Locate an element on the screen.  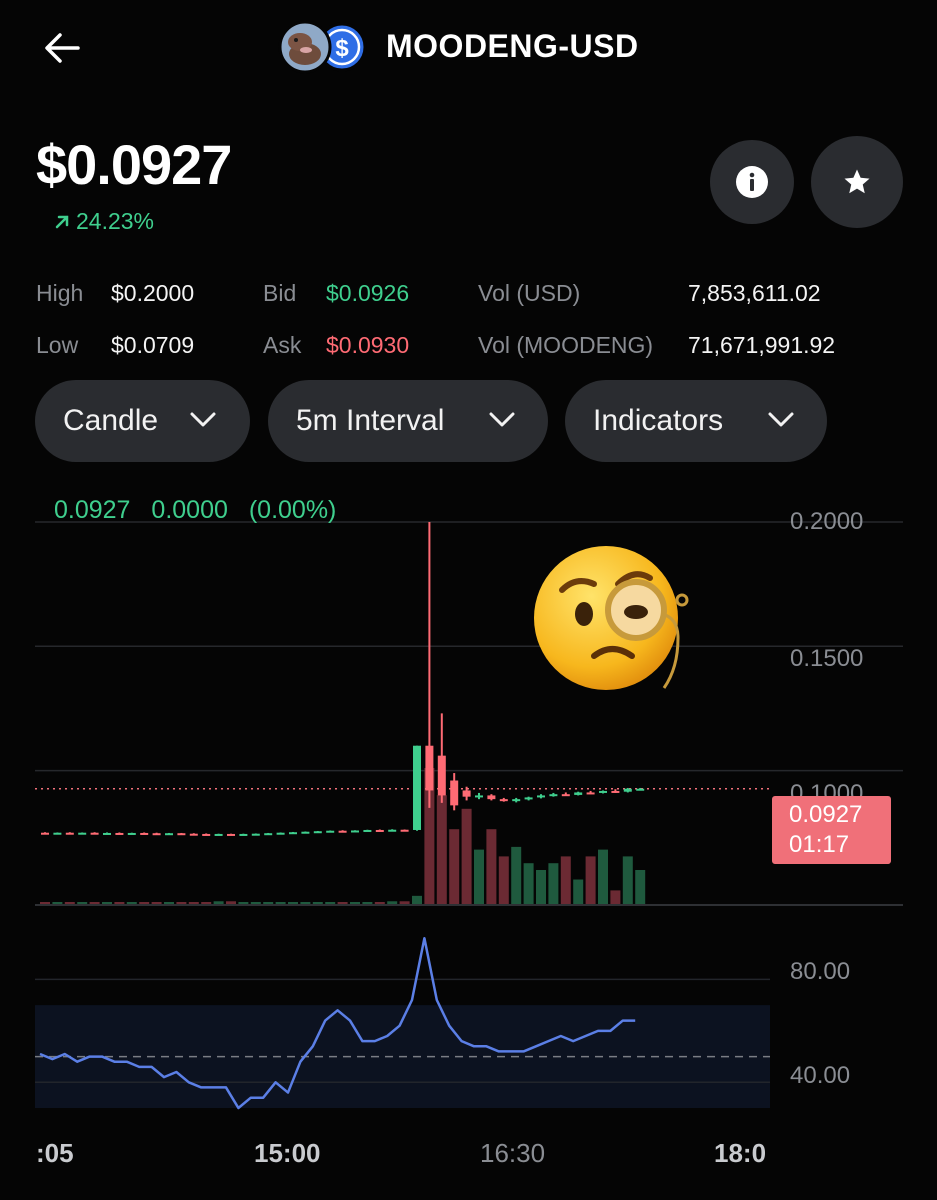
legend-change-pct: (0.00%) is located at coordinates (292, 510).